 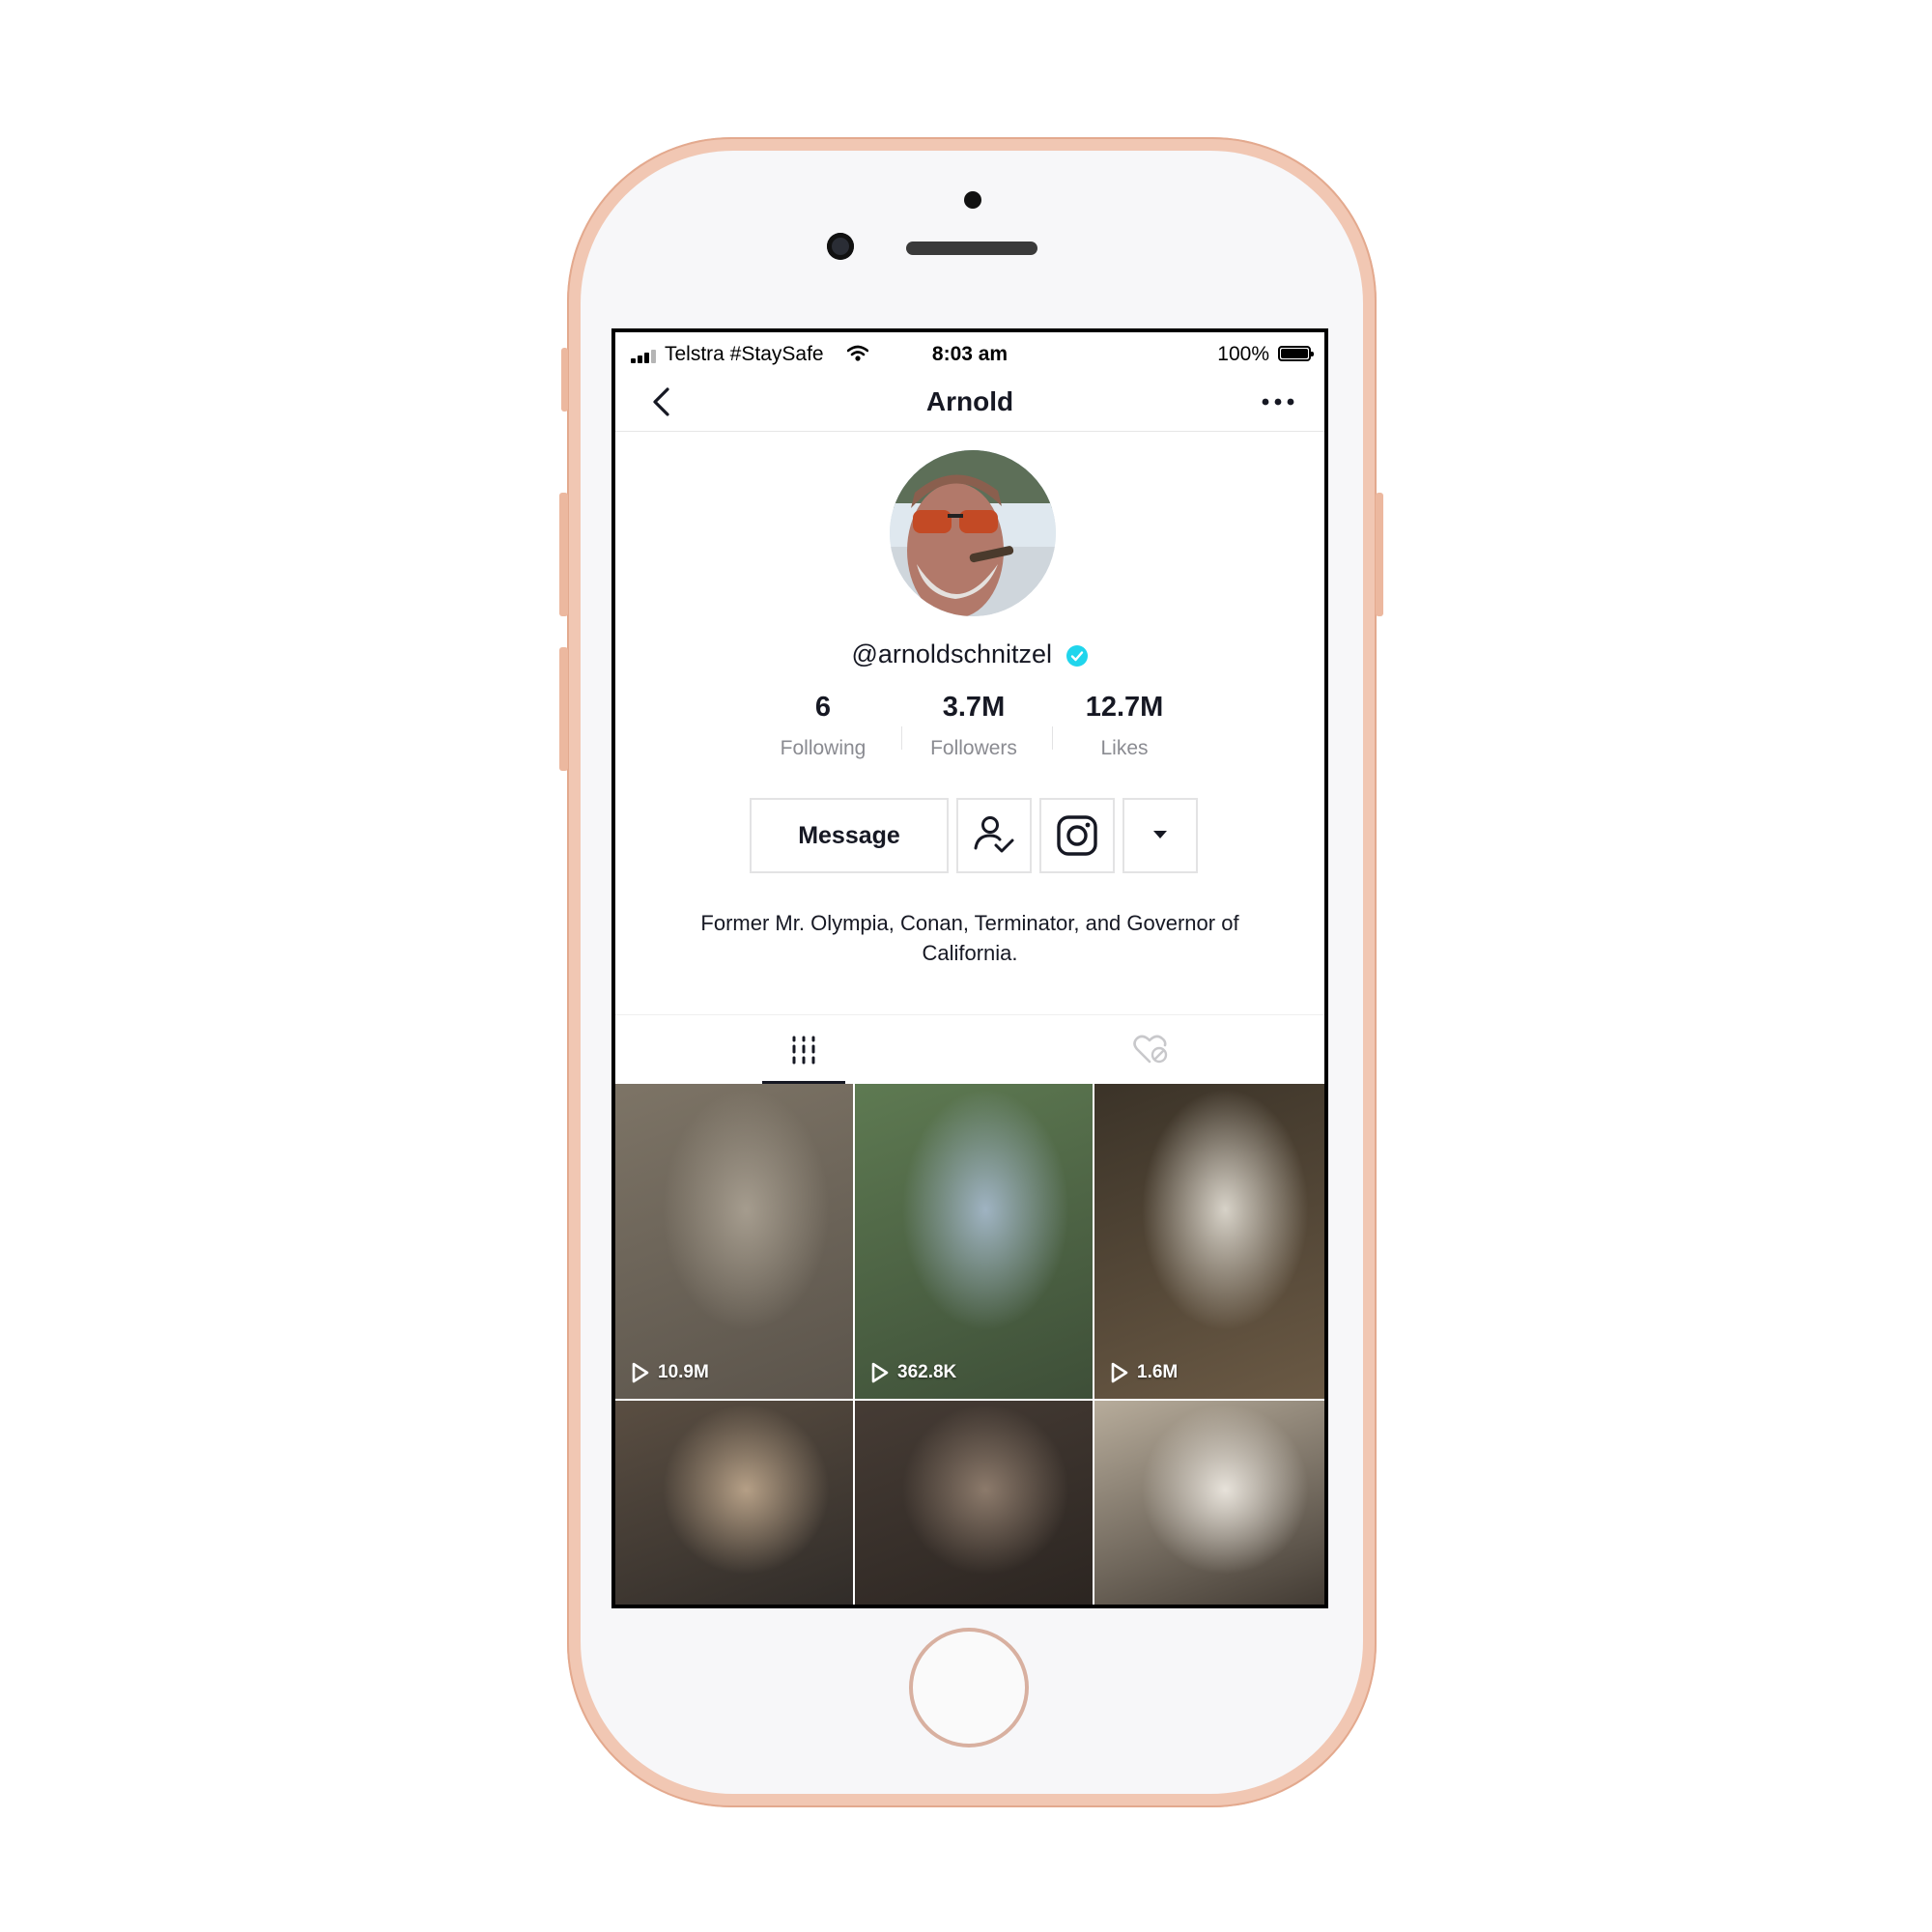 I want to click on liked-private-icon, so click(x=1150, y=1049).